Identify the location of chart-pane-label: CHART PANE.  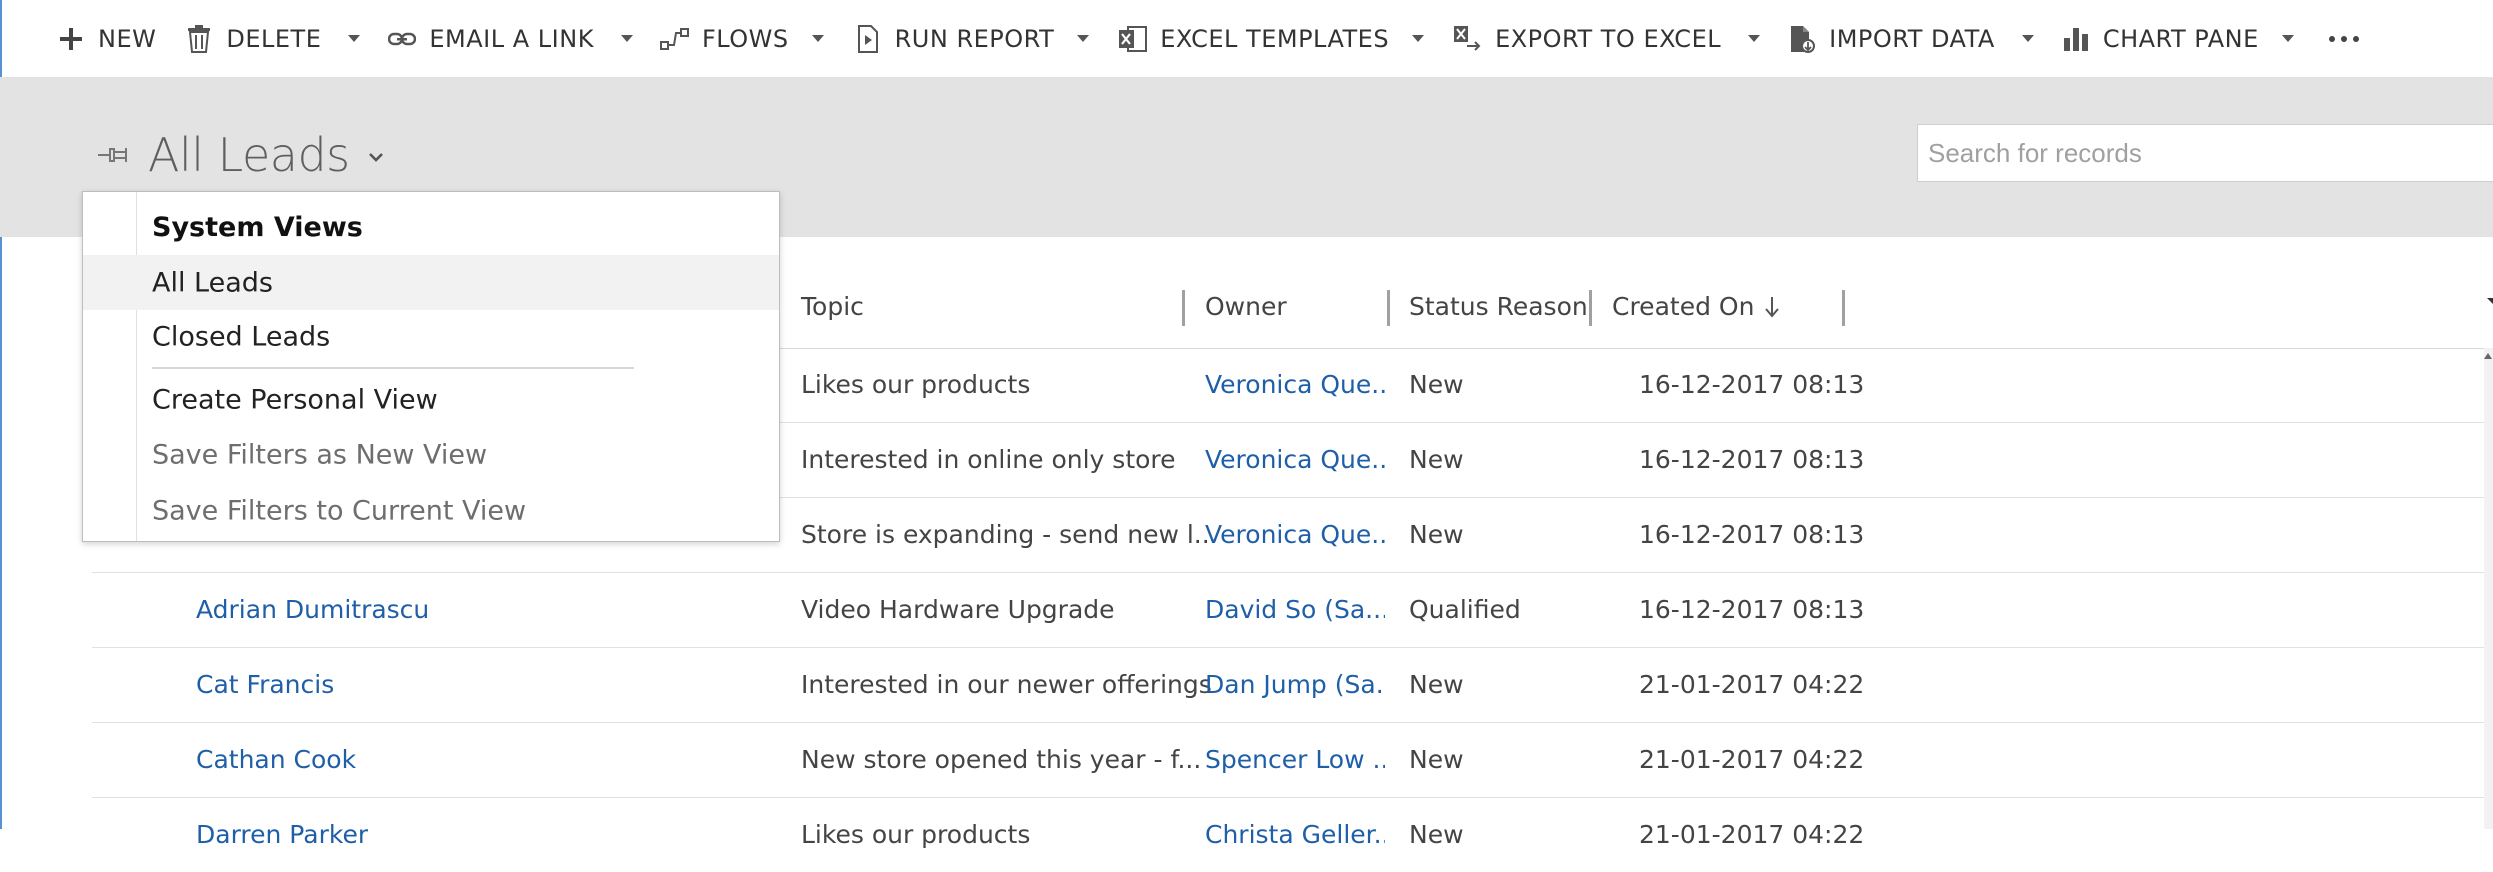
(2180, 38).